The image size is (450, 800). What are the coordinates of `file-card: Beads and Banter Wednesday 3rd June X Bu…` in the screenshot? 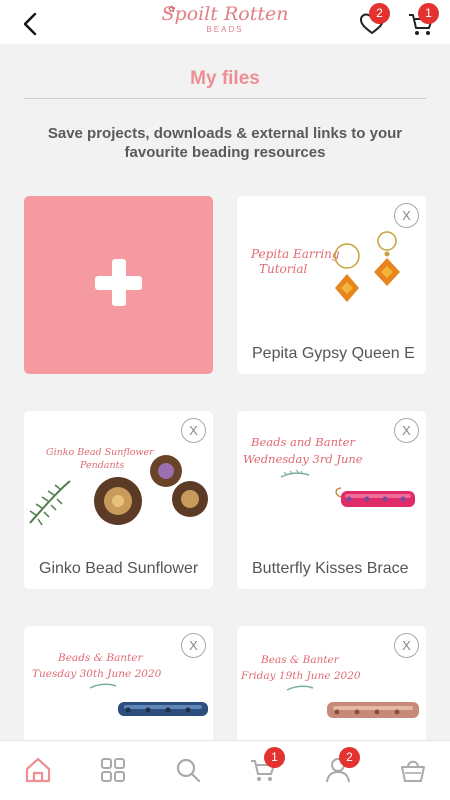 It's located at (331, 500).